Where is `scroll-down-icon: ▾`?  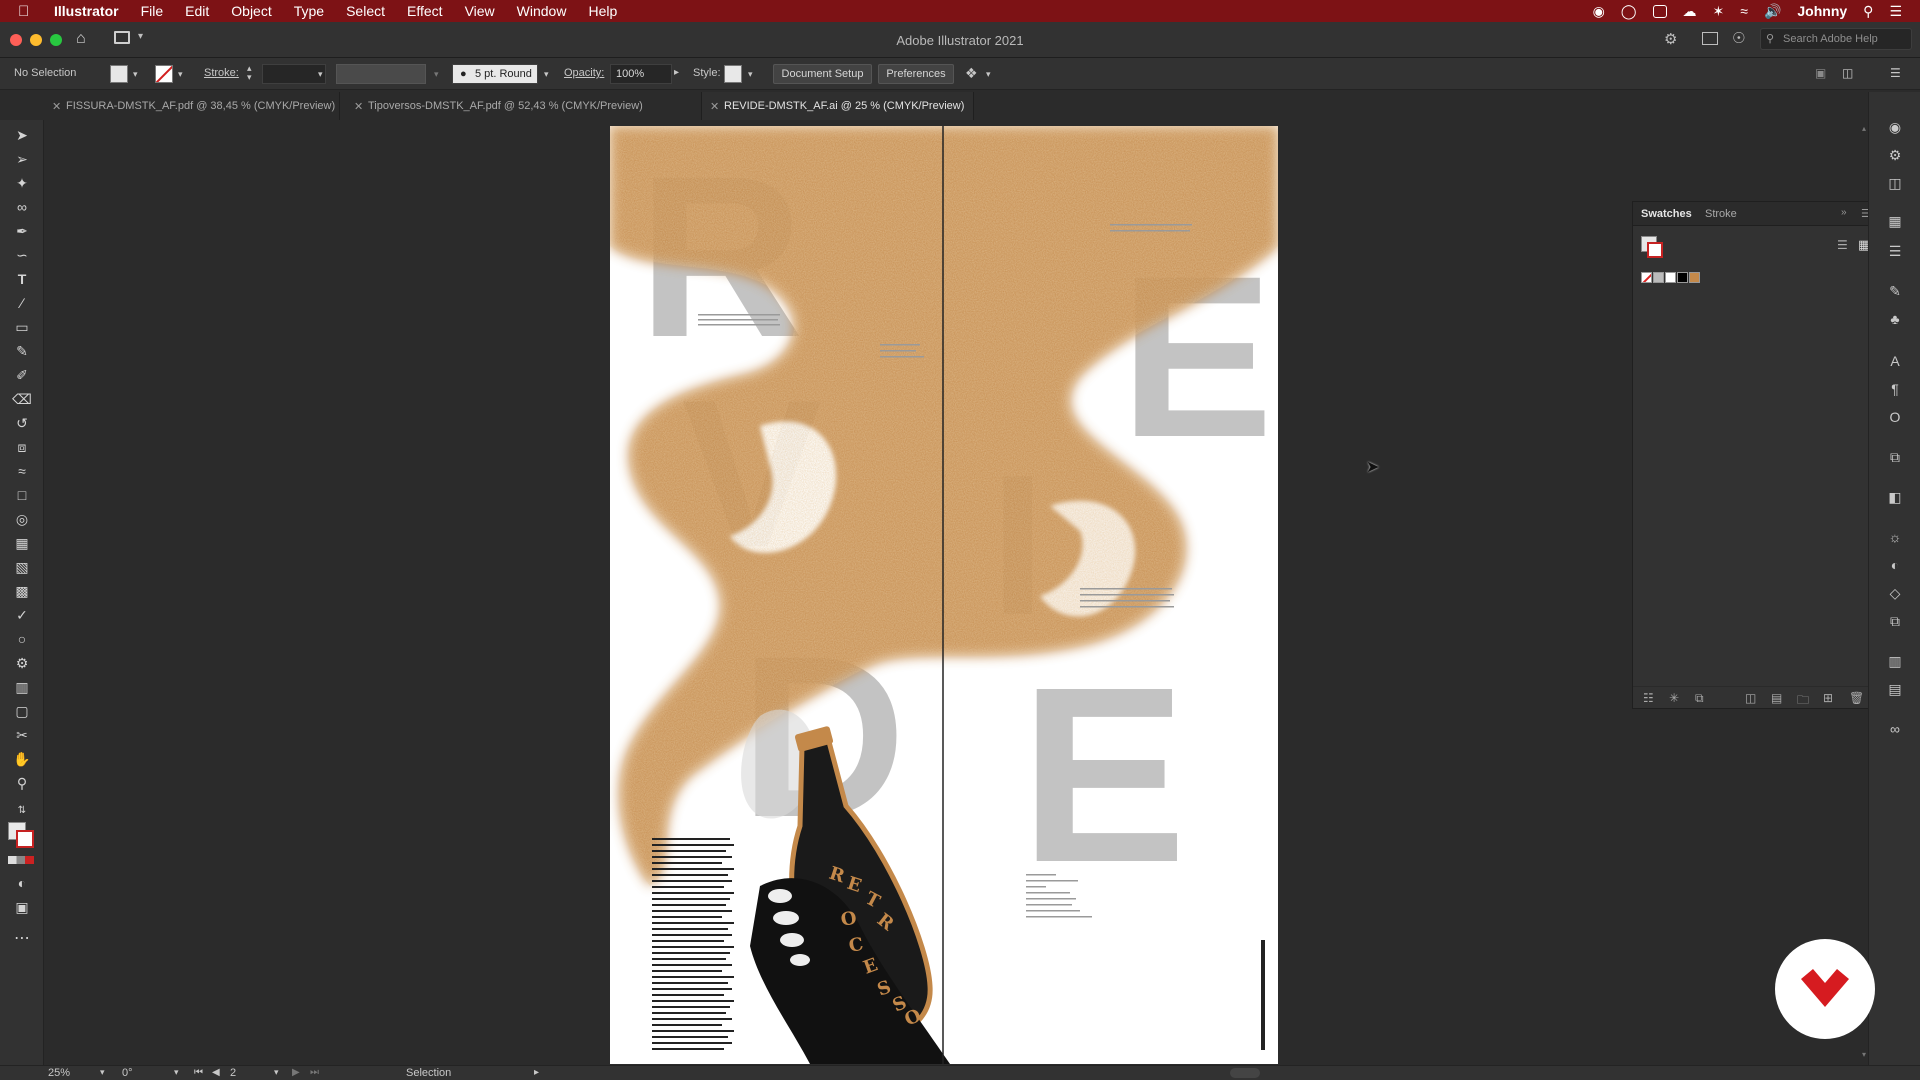
scroll-down-icon: ▾ is located at coordinates (1864, 1054).